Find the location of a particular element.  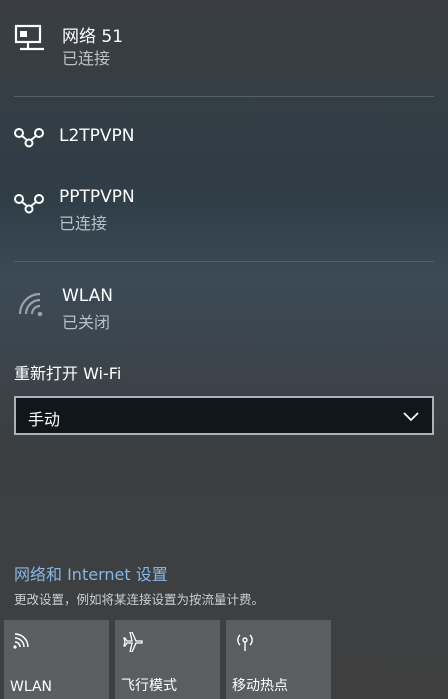

tile-label: WLAN is located at coordinates (31, 687).